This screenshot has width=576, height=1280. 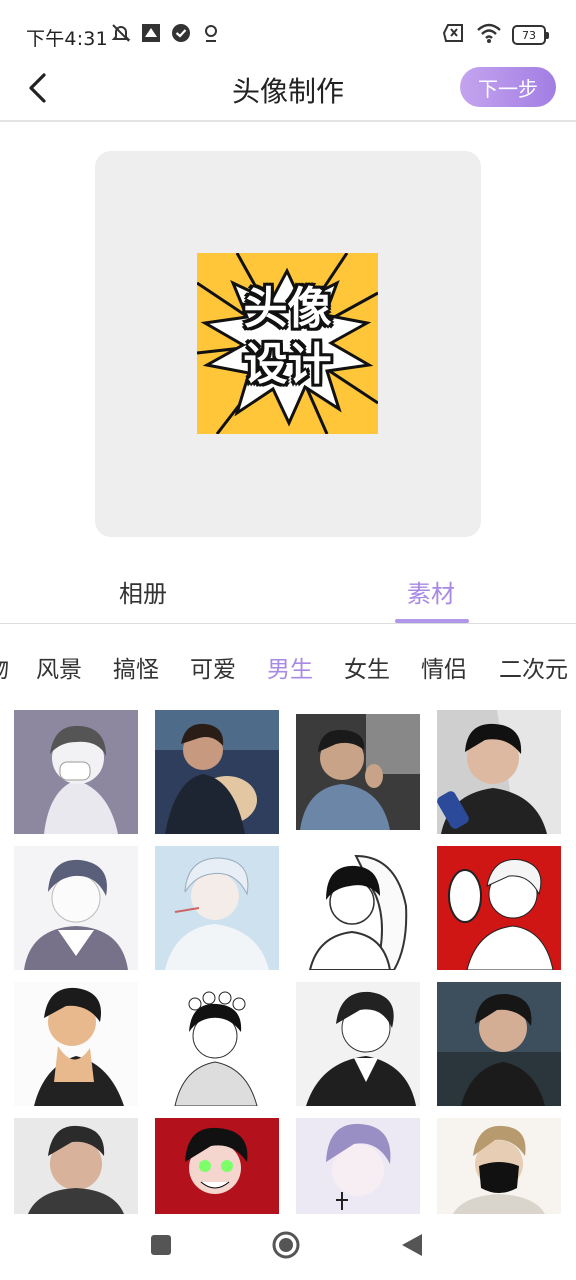 I want to click on category-girls: 女生, so click(x=367, y=667).